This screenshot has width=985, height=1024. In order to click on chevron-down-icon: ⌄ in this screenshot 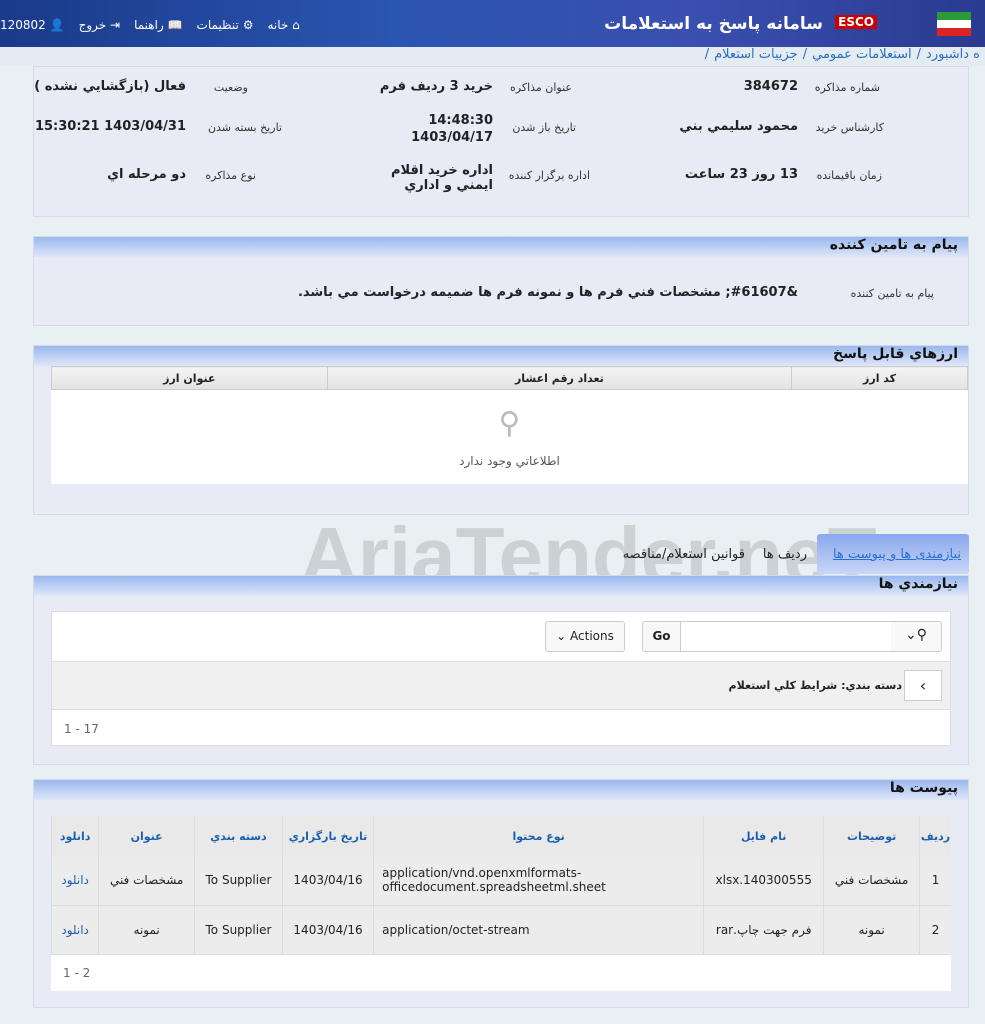, I will do `click(563, 636)`.